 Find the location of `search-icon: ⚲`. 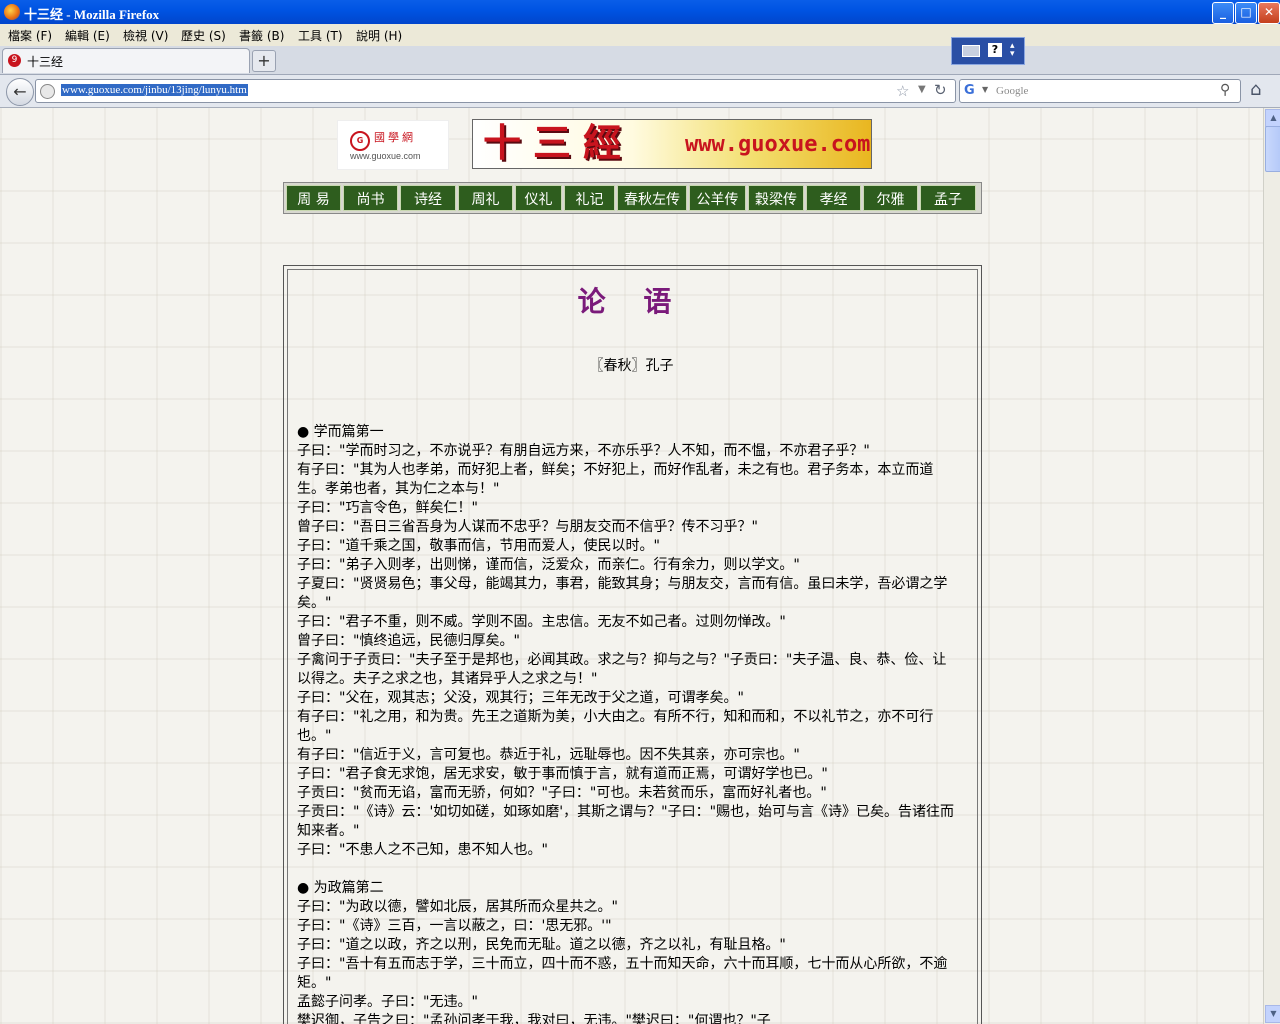

search-icon: ⚲ is located at coordinates (1225, 90).